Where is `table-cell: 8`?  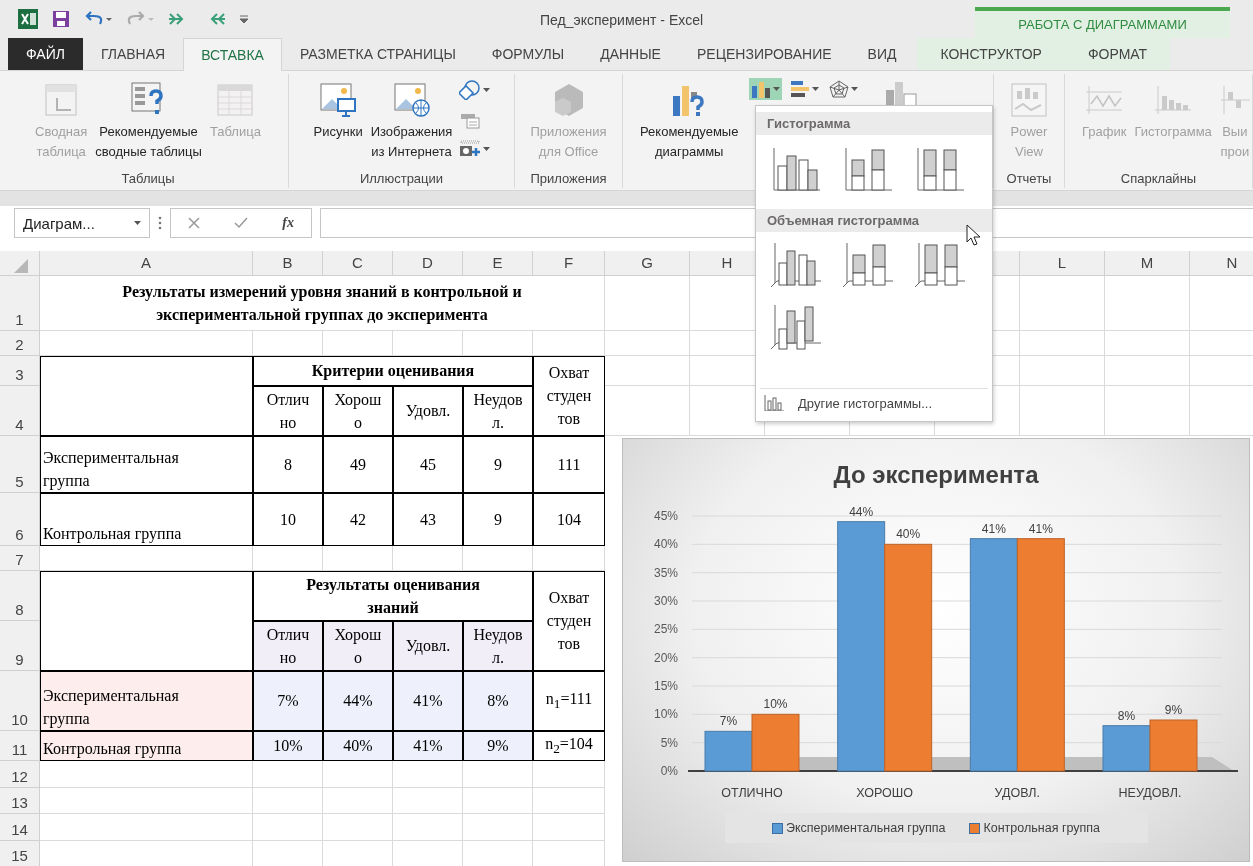 table-cell: 8 is located at coordinates (288, 464).